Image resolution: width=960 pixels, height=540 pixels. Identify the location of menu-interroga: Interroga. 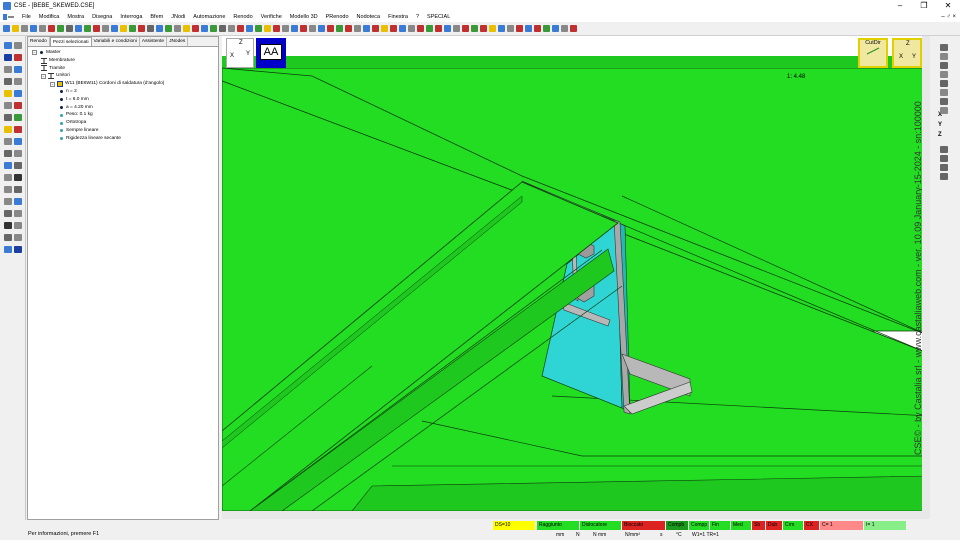
(131, 17).